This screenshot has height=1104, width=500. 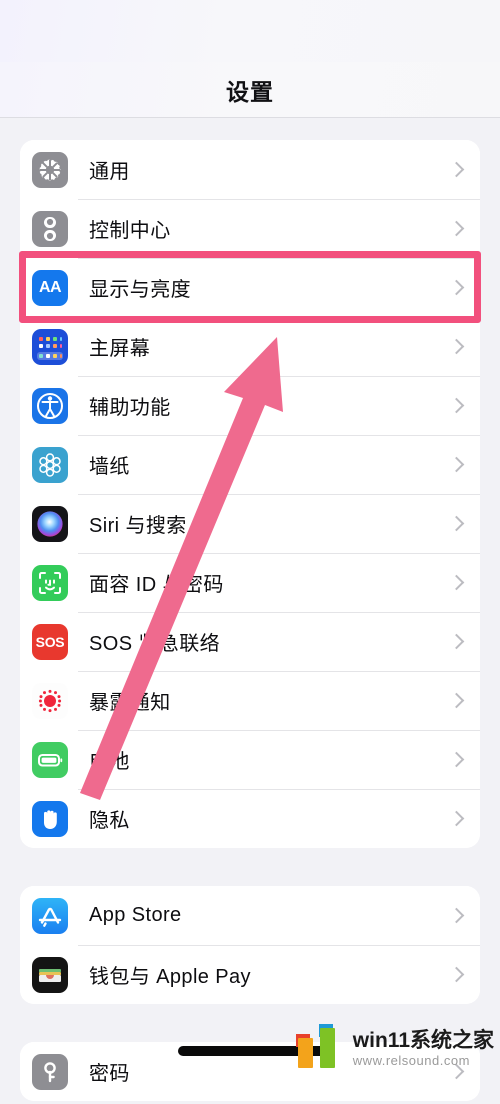 What do you see at coordinates (250, 818) in the screenshot?
I see `settings-row-privacy: 隐私` at bounding box center [250, 818].